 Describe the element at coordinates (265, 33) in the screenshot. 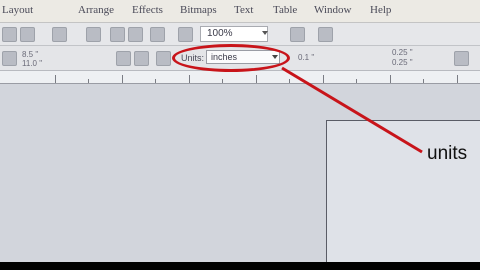

I see `chevron-down-icon` at that location.